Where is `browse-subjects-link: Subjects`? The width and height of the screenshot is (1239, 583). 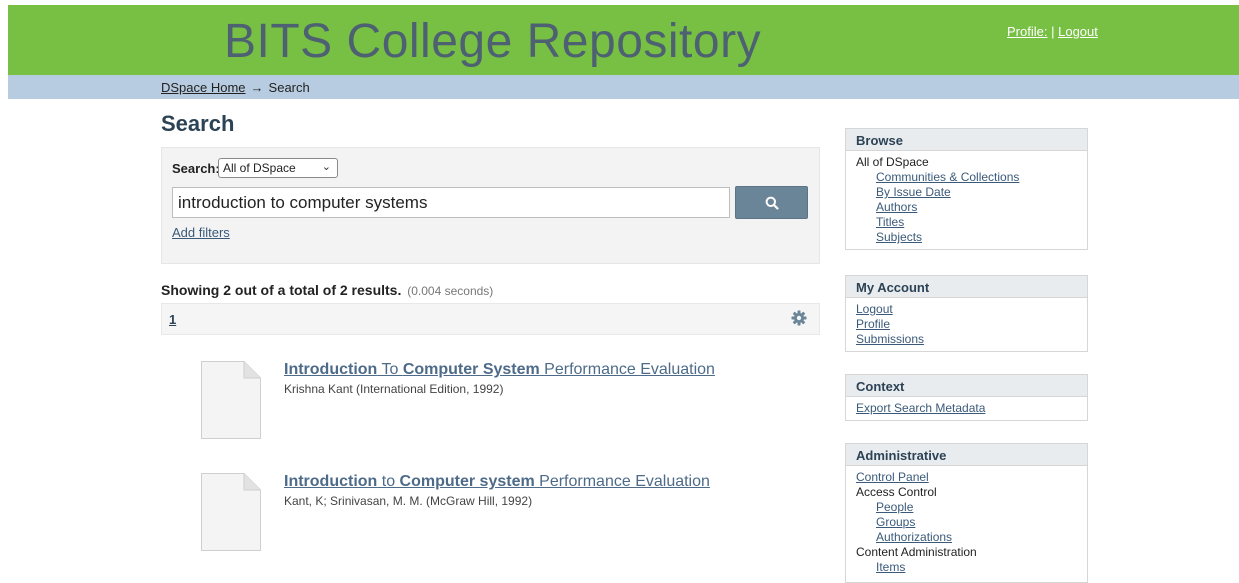
browse-subjects-link: Subjects is located at coordinates (976, 237).